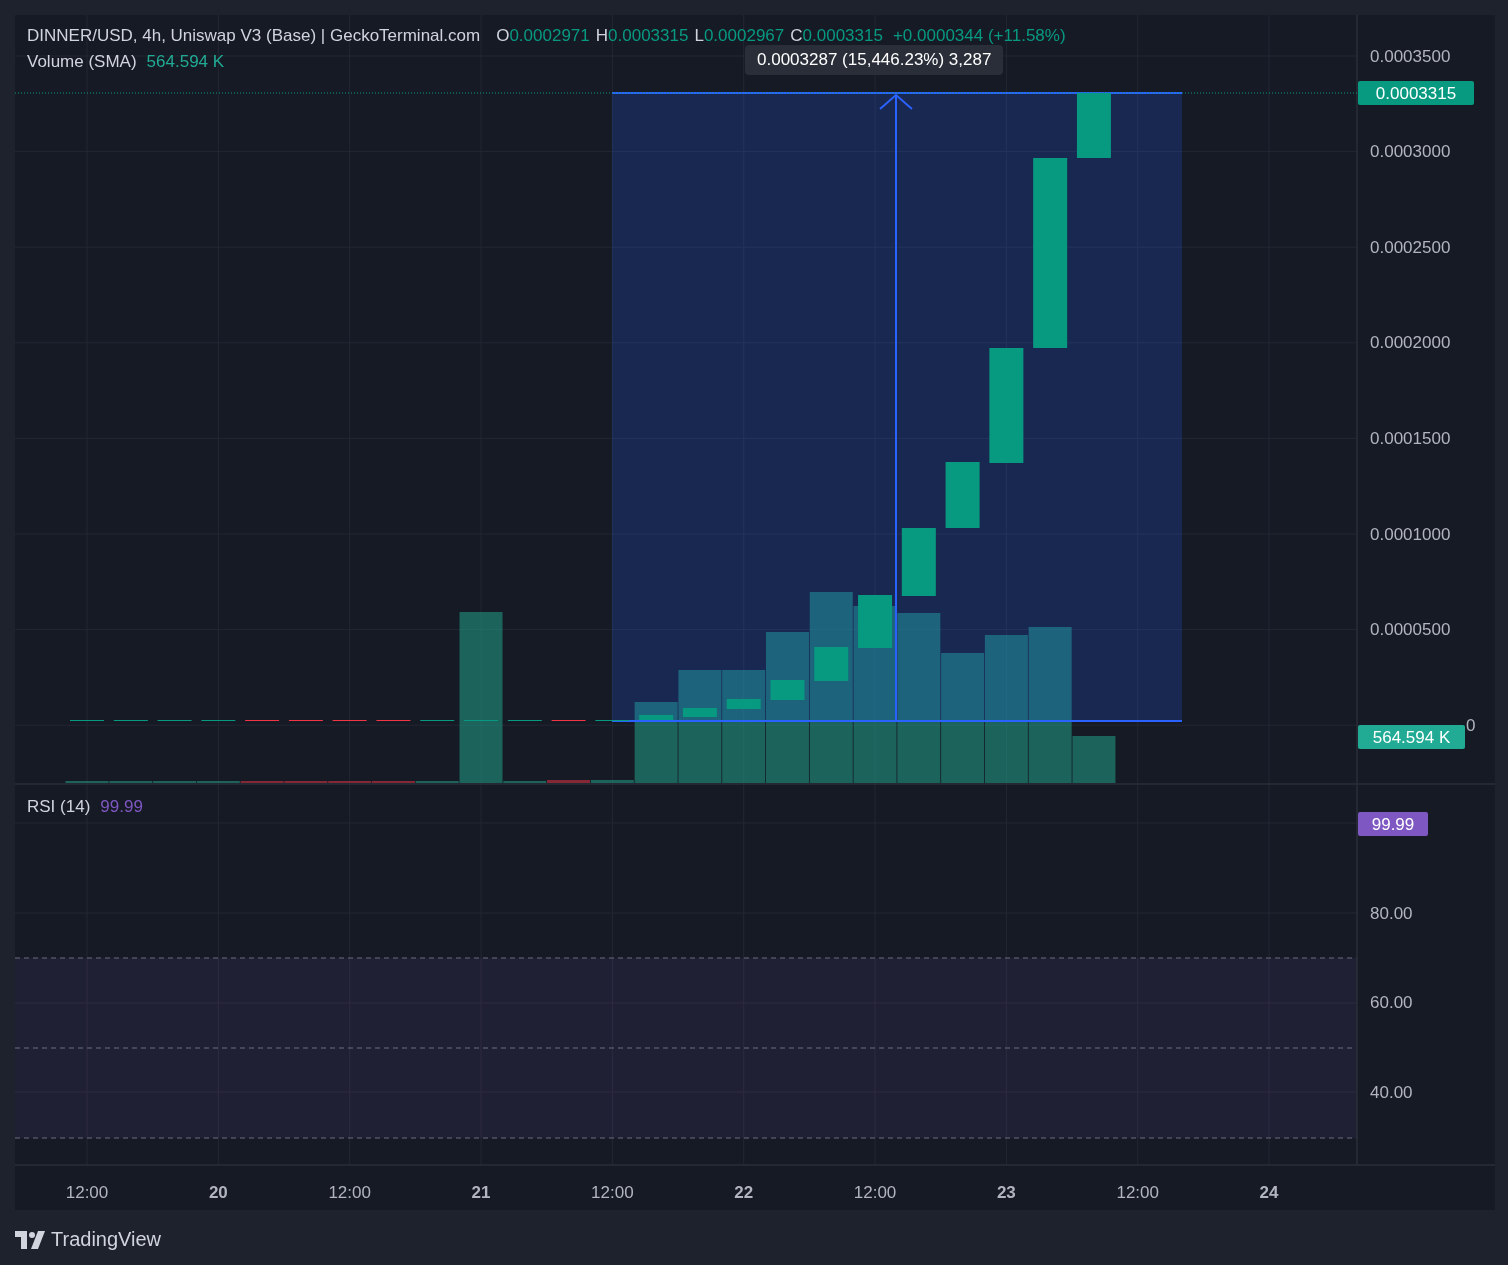  What do you see at coordinates (1410, 56) in the screenshot?
I see `price-axis-label: 0.0003500` at bounding box center [1410, 56].